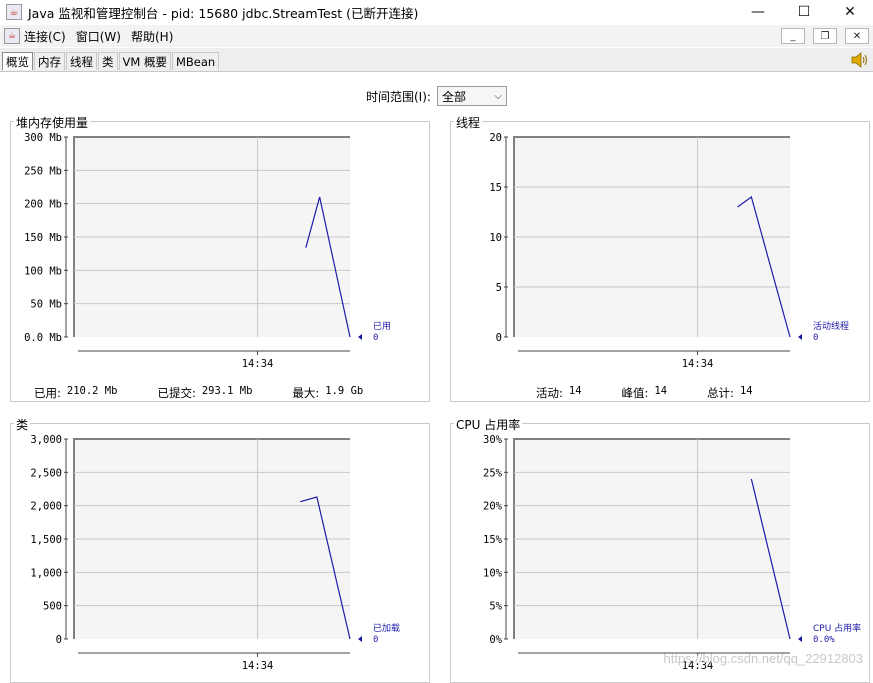  Describe the element at coordinates (493, 540) in the screenshot. I see `y-tick-label: 15%` at that location.